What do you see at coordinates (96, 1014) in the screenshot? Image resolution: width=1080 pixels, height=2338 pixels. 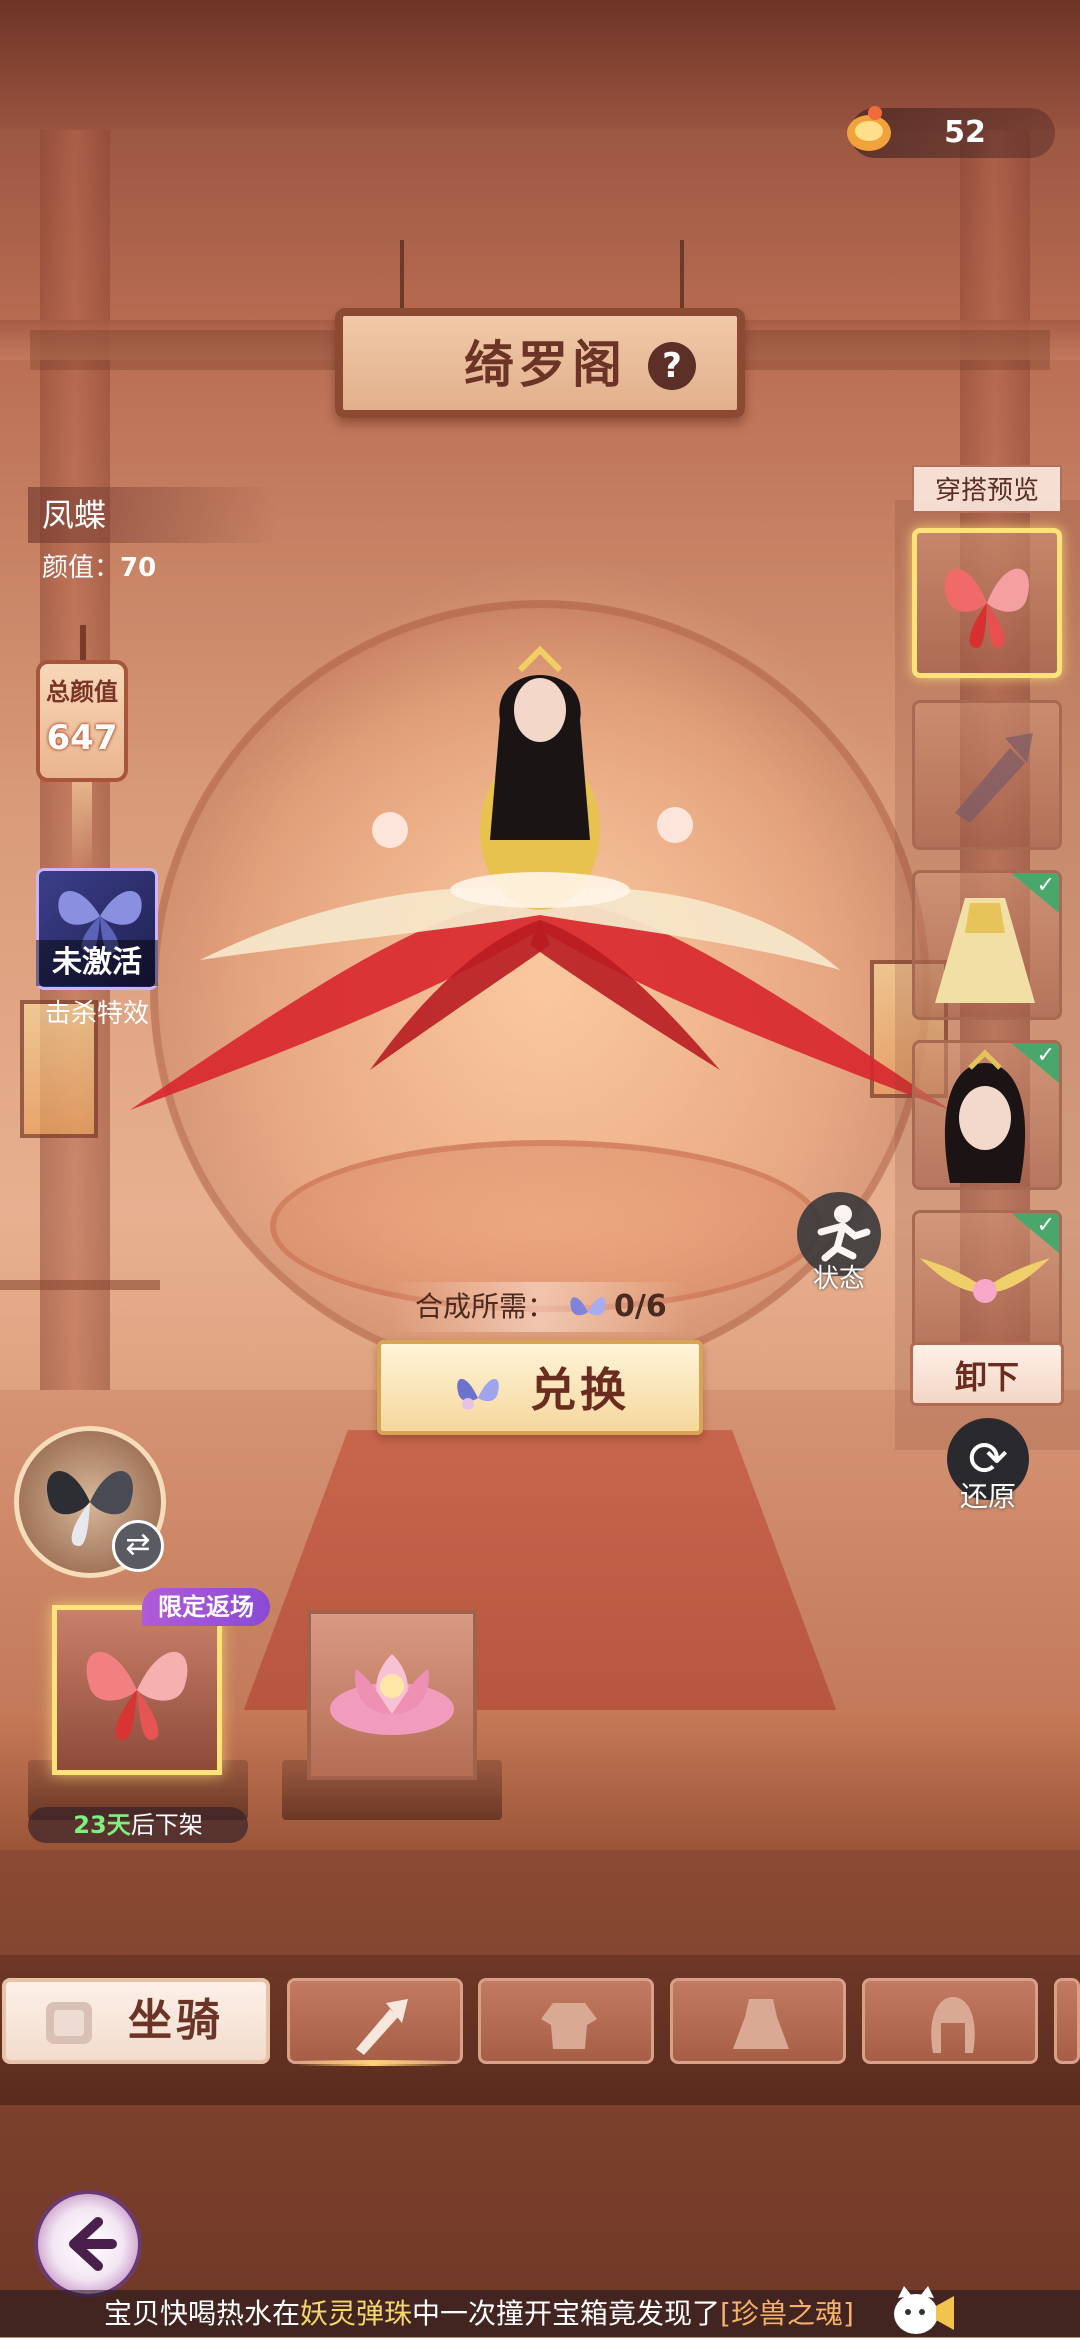 I see `kill-effect-label: 击杀特效` at bounding box center [96, 1014].